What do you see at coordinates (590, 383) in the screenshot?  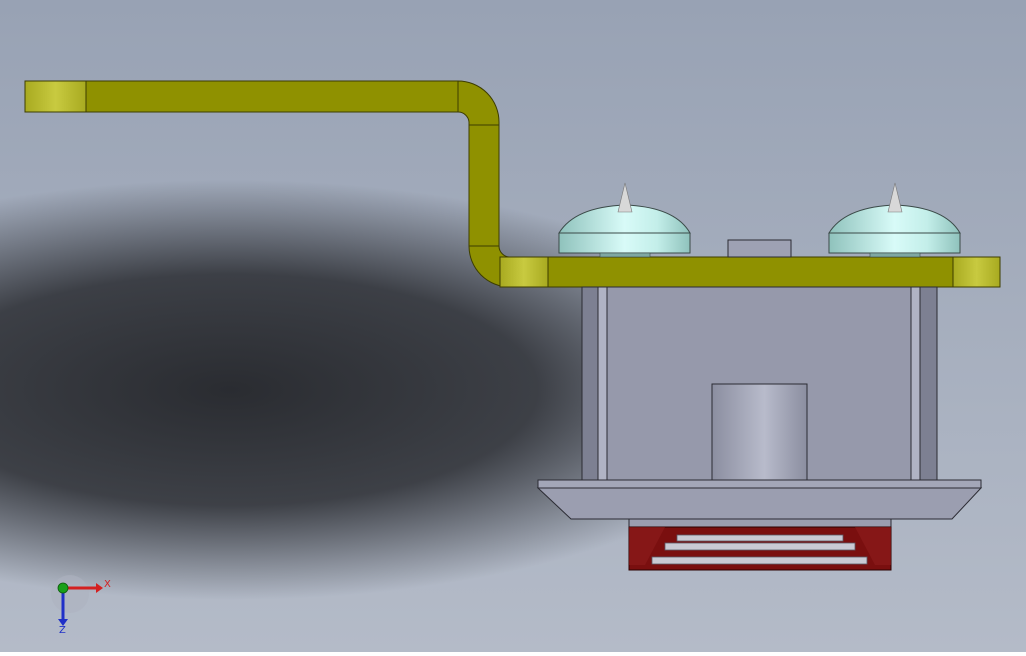 I see `housing-post-left` at bounding box center [590, 383].